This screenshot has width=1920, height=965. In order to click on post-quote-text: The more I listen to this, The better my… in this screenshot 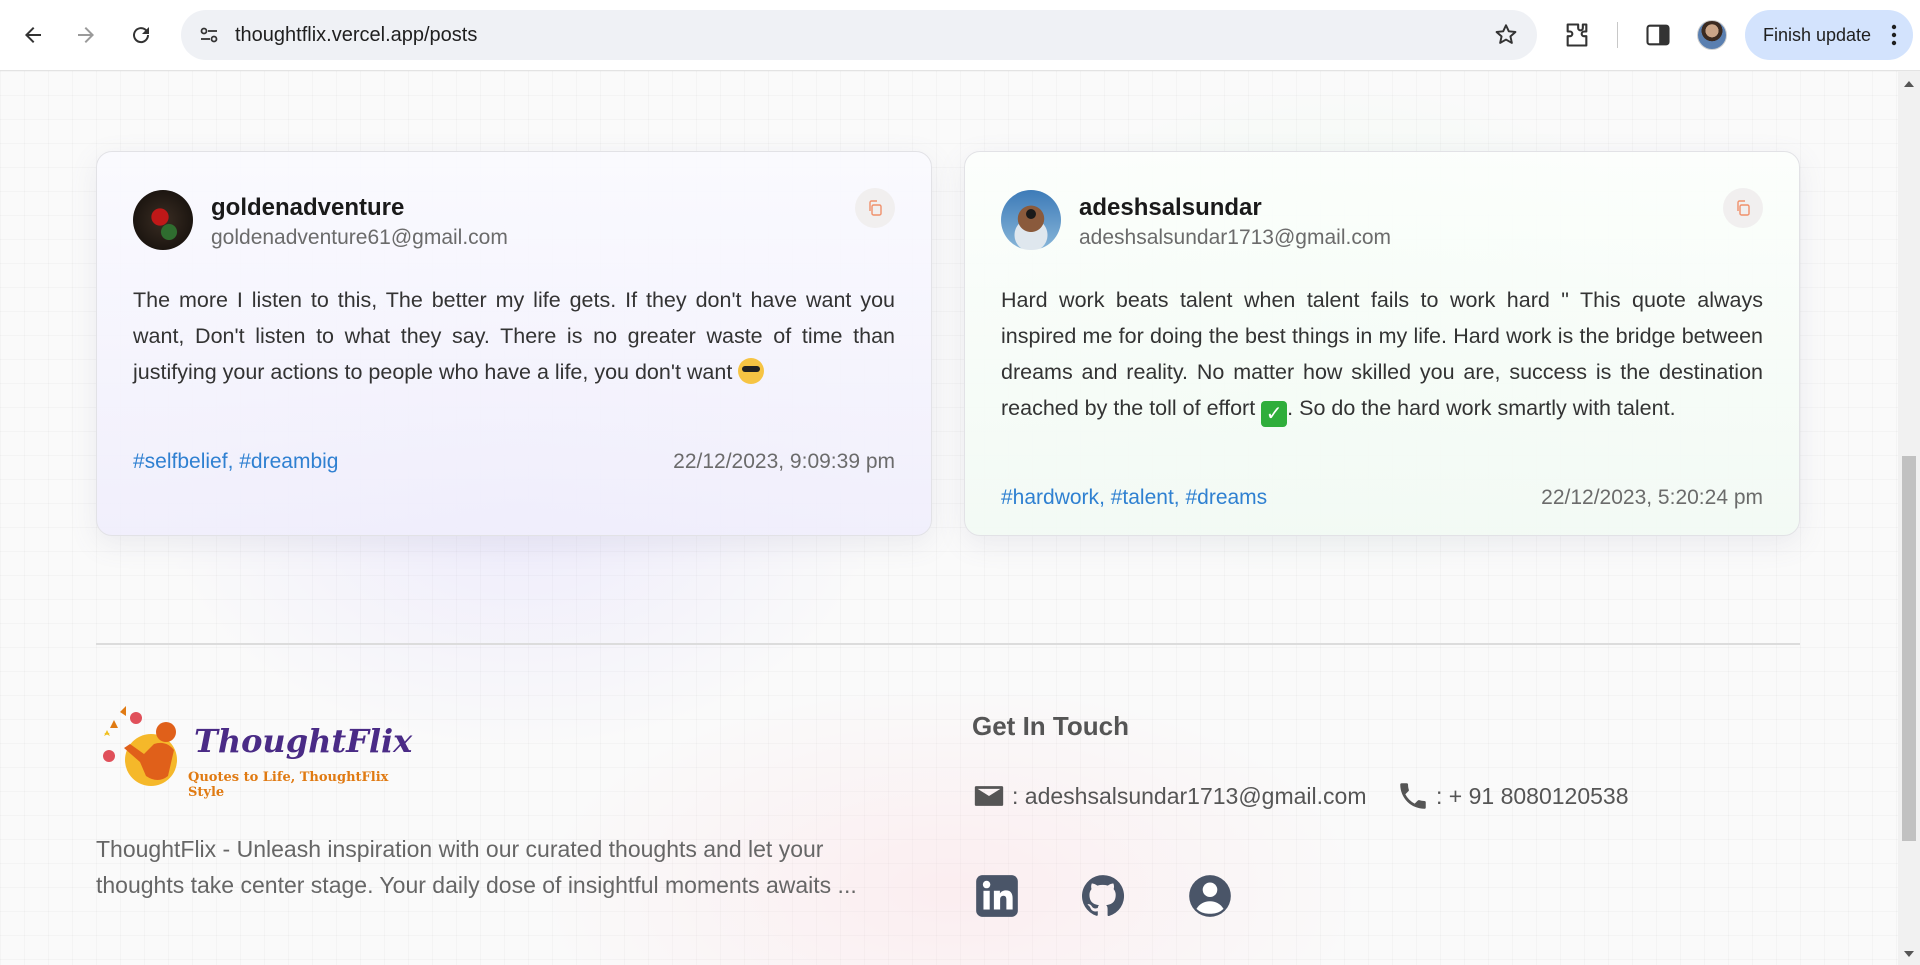, I will do `click(514, 336)`.